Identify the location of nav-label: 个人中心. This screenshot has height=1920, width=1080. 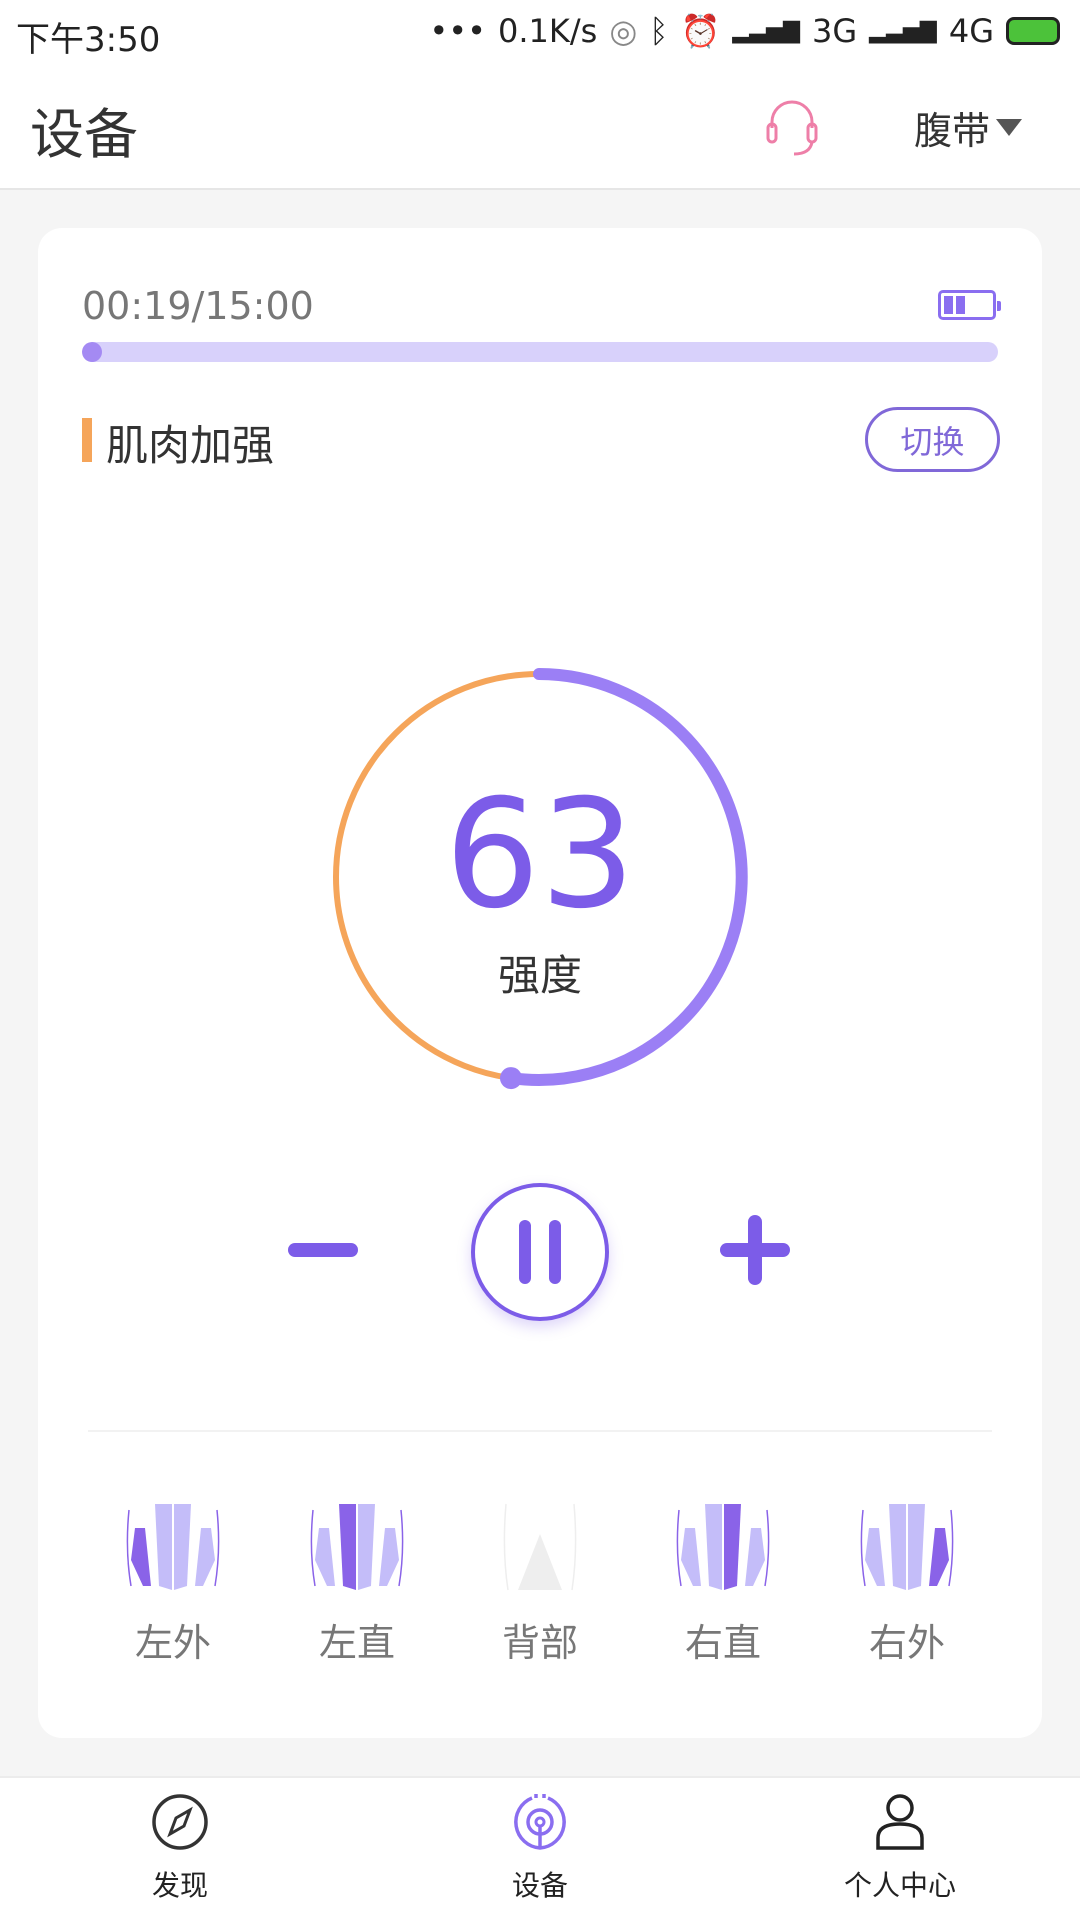
(899, 1885).